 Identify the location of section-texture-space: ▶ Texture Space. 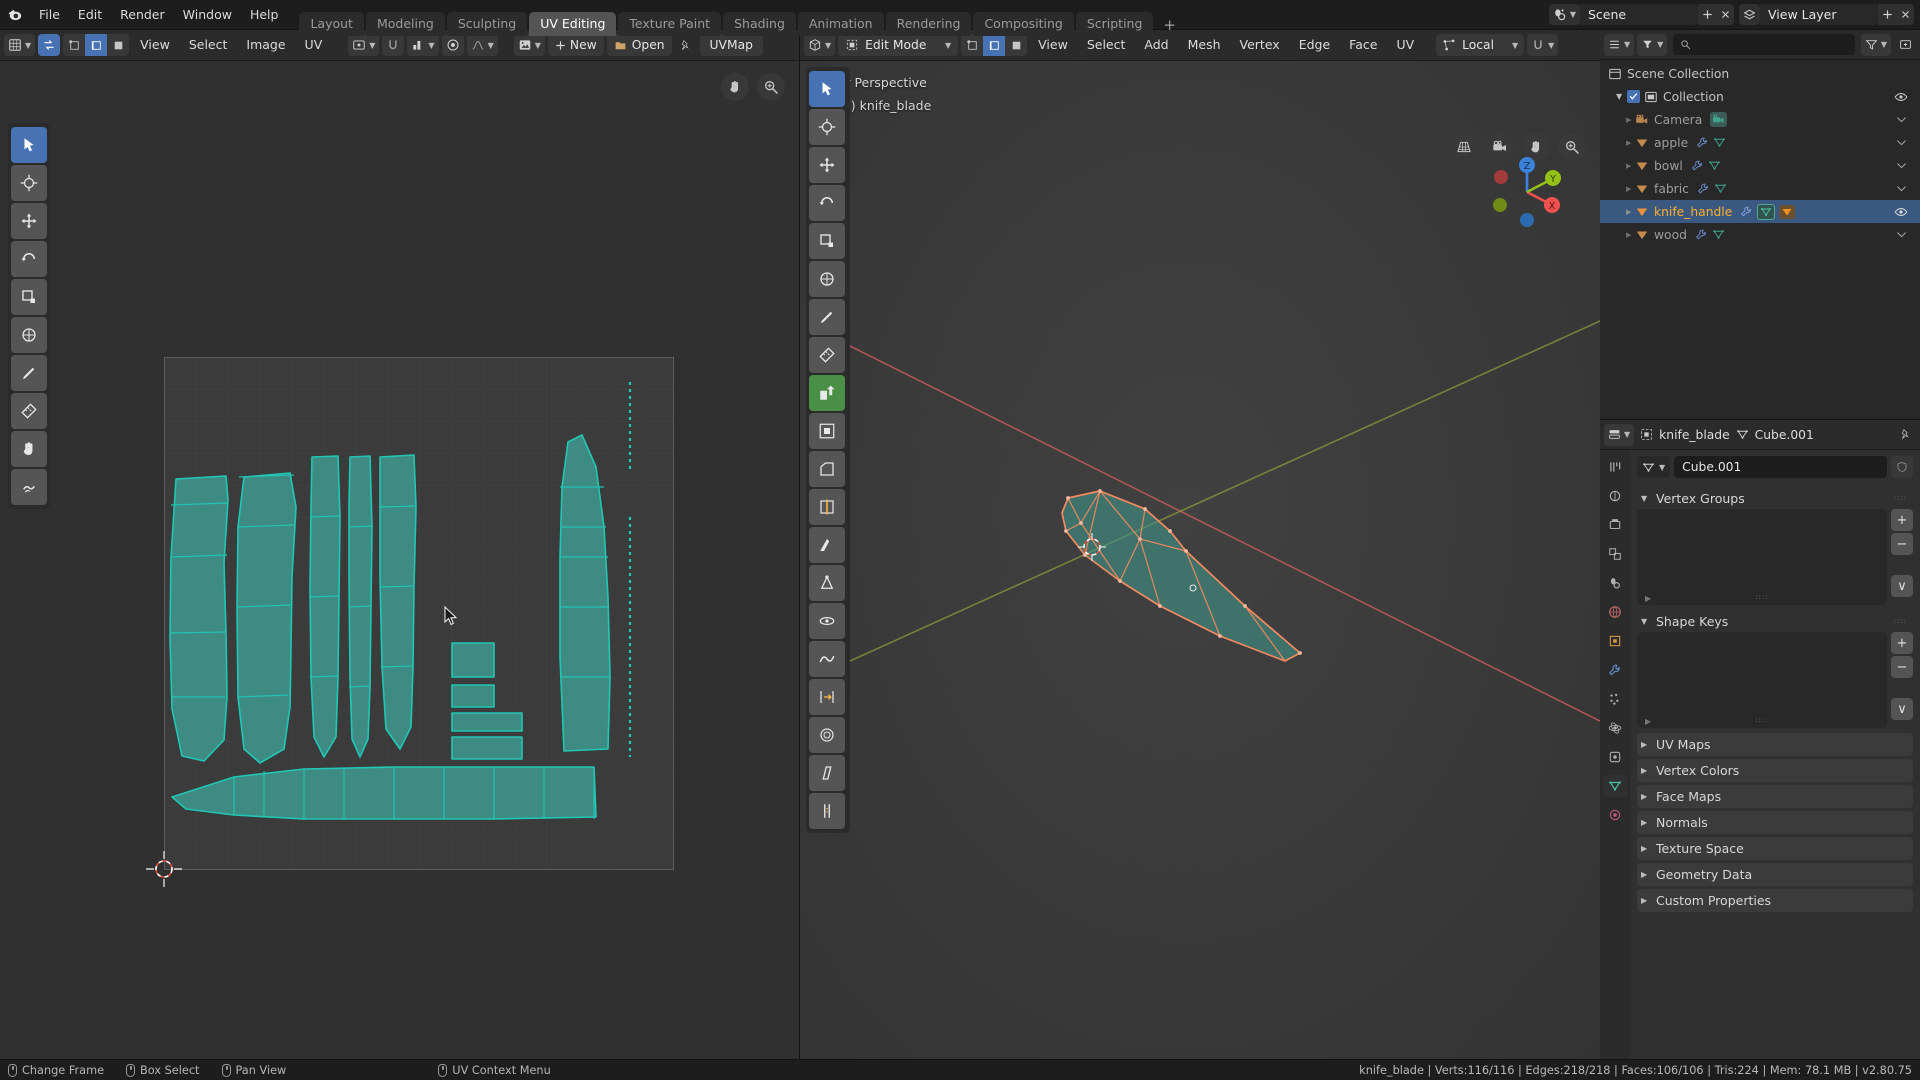
(1775, 848).